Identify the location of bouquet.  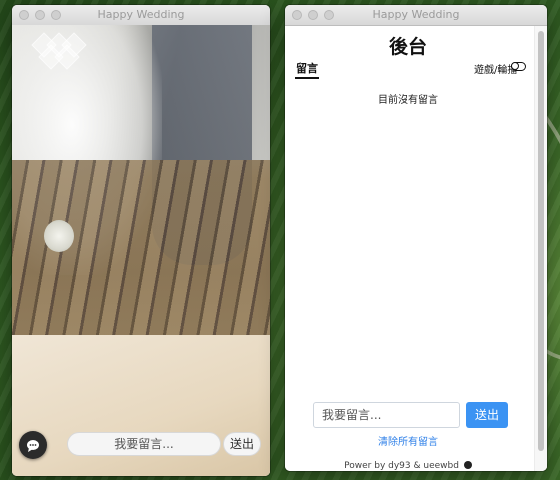
(59, 236).